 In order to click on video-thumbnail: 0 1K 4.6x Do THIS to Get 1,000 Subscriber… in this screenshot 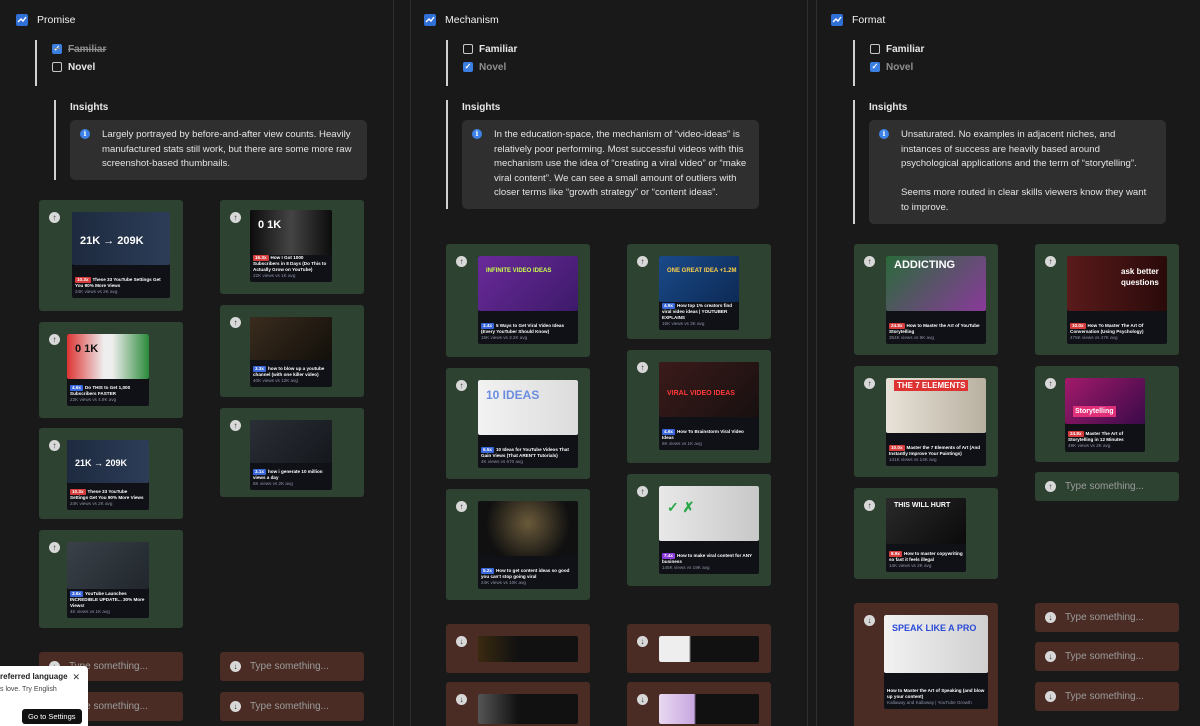, I will do `click(108, 370)`.